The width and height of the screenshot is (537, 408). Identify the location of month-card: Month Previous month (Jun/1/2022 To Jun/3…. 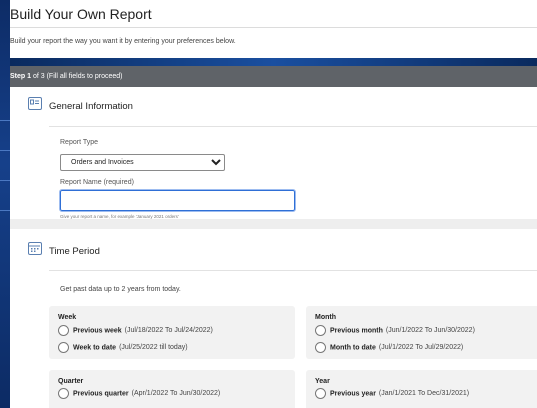
(421, 332).